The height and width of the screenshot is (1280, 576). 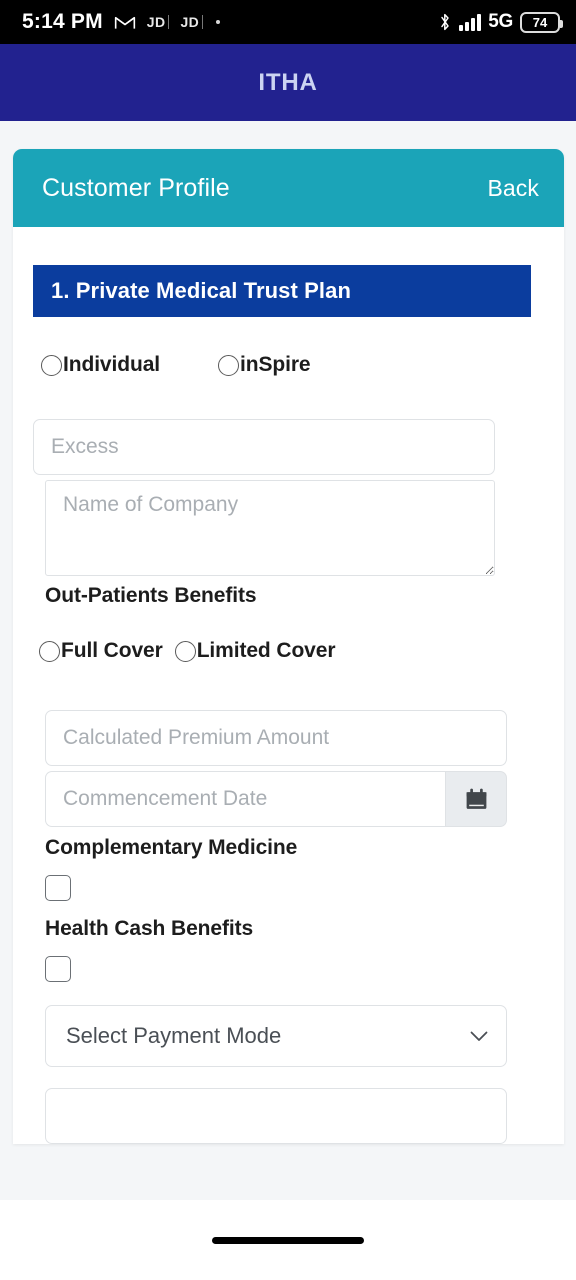 I want to click on commencement-date-group, so click(x=276, y=799).